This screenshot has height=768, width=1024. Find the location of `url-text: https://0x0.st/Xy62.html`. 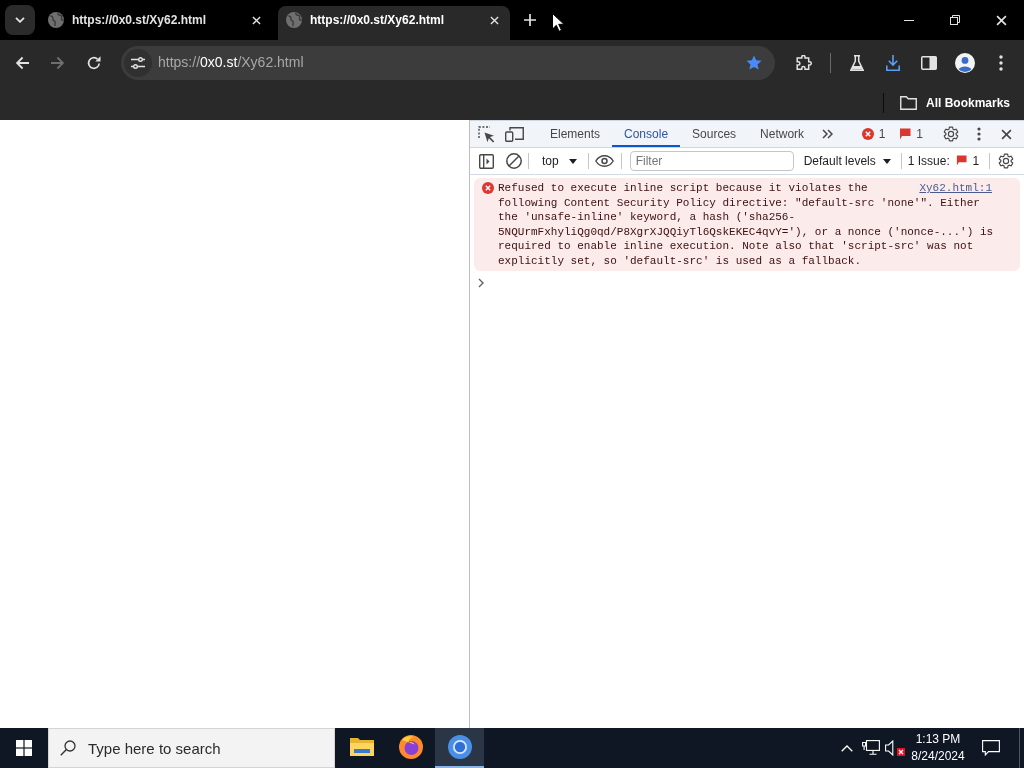

url-text: https://0x0.st/Xy62.html is located at coordinates (231, 62).